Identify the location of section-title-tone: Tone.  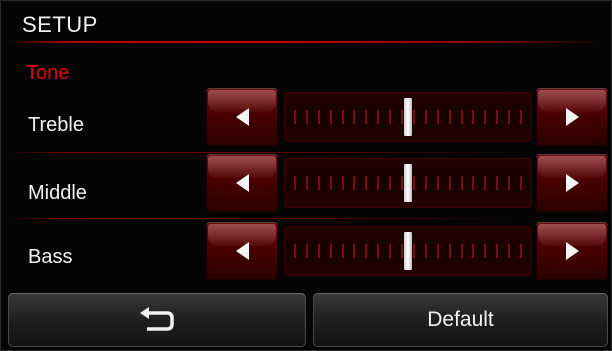
(48, 73).